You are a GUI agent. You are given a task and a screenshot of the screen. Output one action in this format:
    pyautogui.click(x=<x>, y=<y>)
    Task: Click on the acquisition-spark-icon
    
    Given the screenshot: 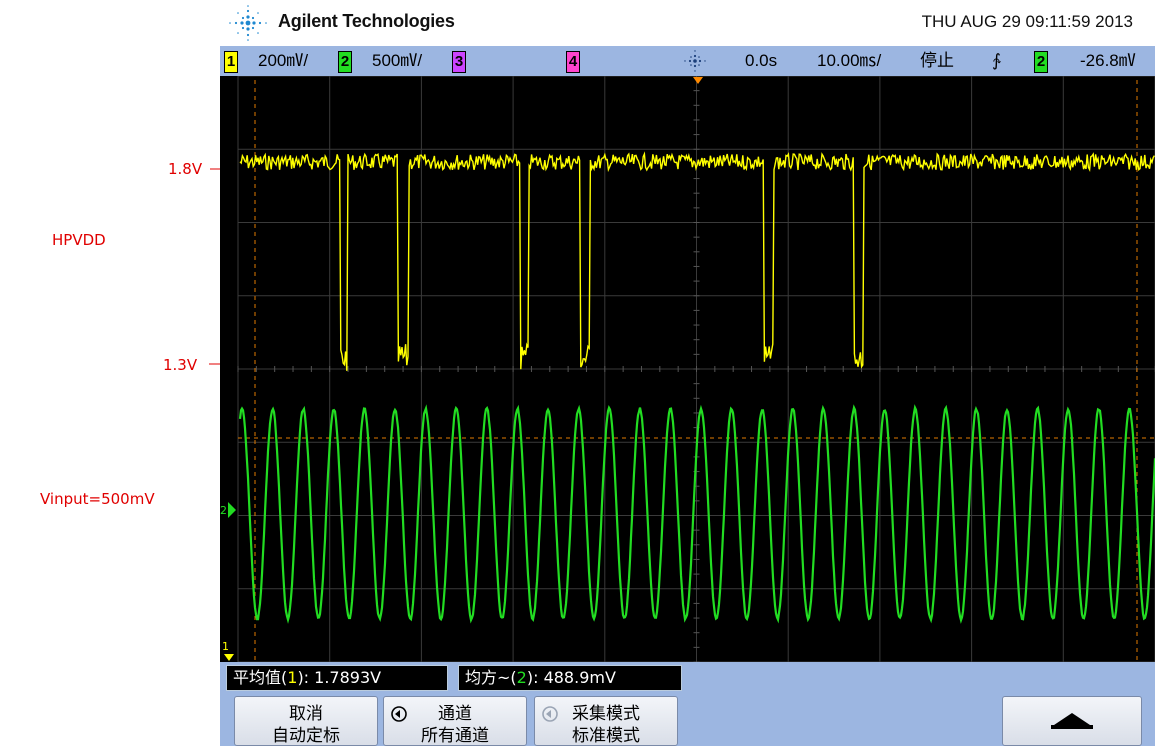 What is the action you would take?
    pyautogui.click(x=695, y=61)
    